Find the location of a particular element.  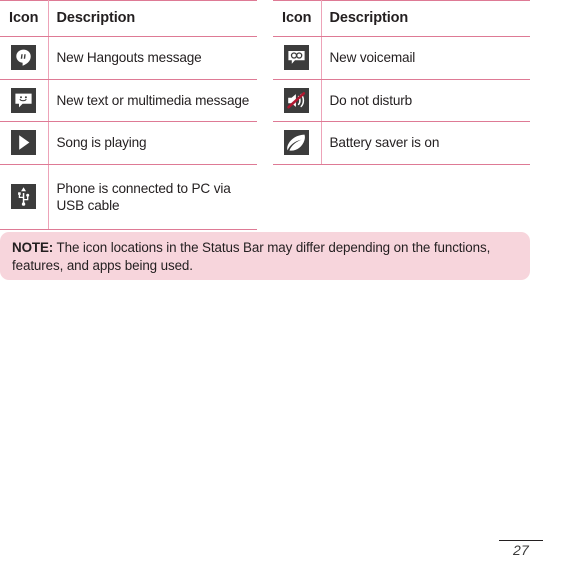

table-row: New voicemail is located at coordinates (401, 58).